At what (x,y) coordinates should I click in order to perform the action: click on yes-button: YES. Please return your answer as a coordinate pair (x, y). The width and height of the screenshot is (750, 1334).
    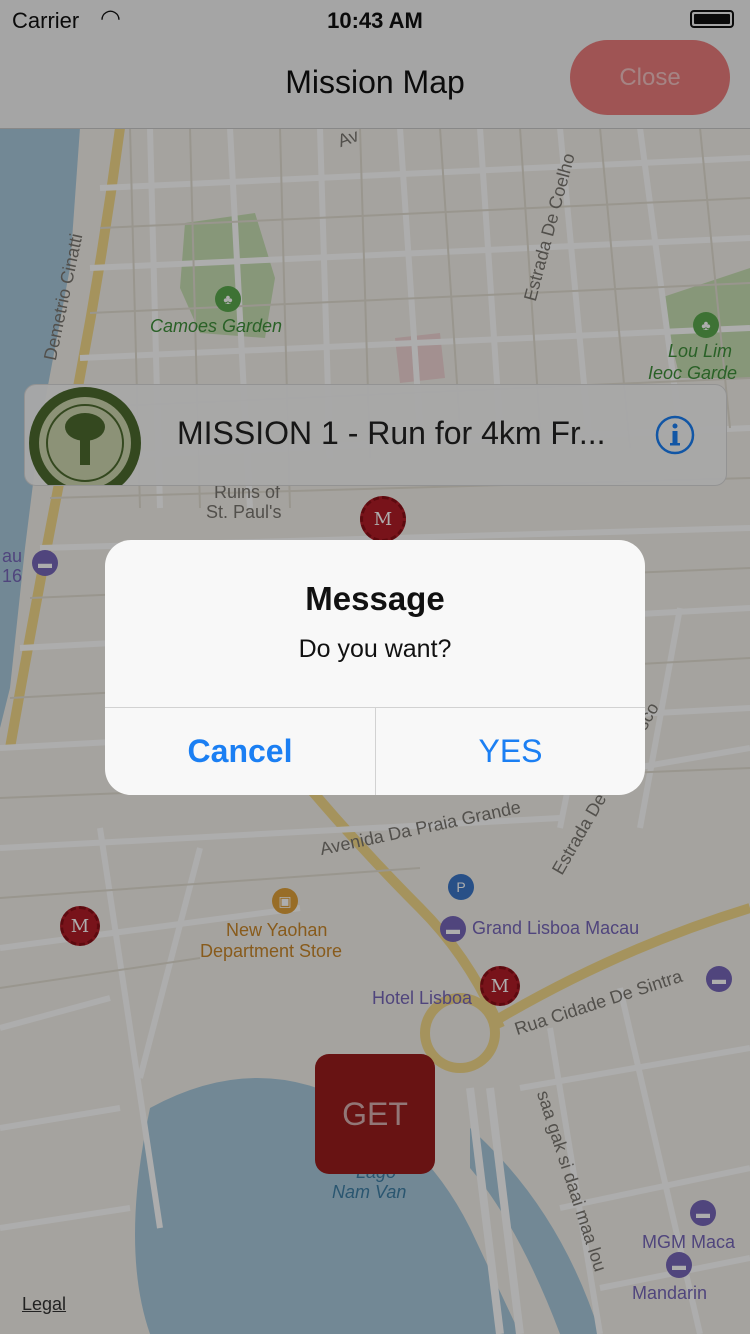
    Looking at the image, I should click on (510, 751).